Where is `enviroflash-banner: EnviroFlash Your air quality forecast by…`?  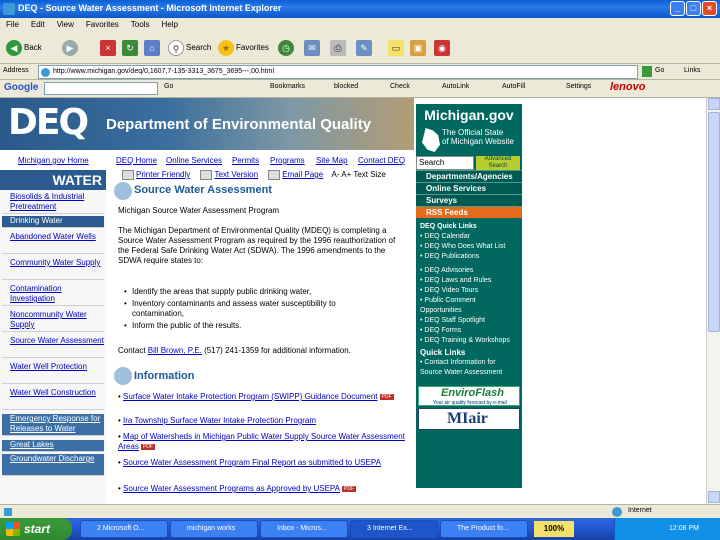 enviroflash-banner: EnviroFlash Your air quality forecast by… is located at coordinates (469, 396).